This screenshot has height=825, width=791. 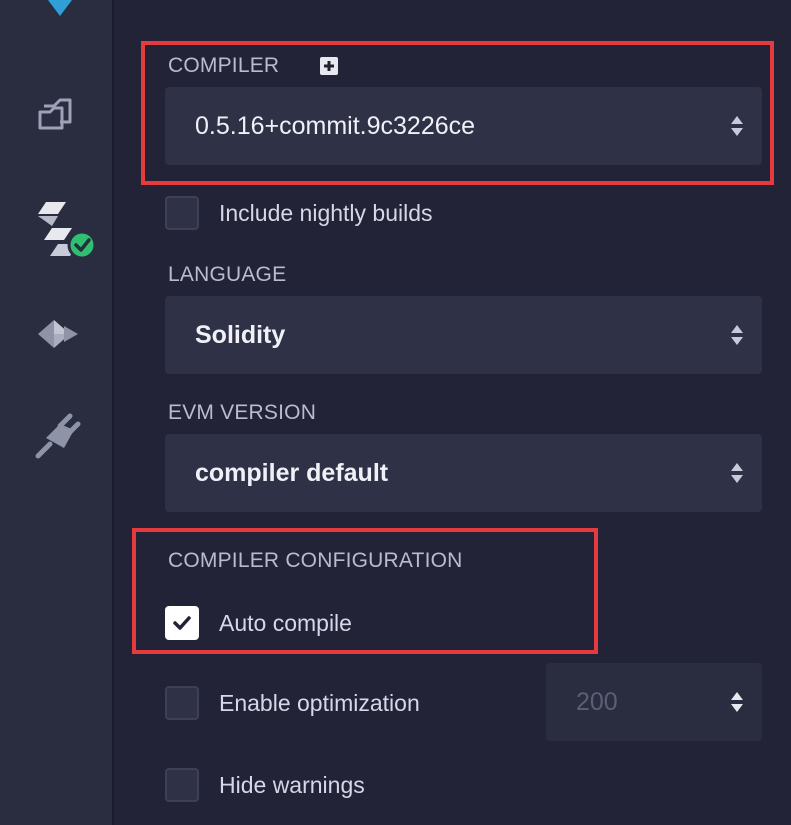 What do you see at coordinates (58, 112) in the screenshot?
I see `file-explorer-icon` at bounding box center [58, 112].